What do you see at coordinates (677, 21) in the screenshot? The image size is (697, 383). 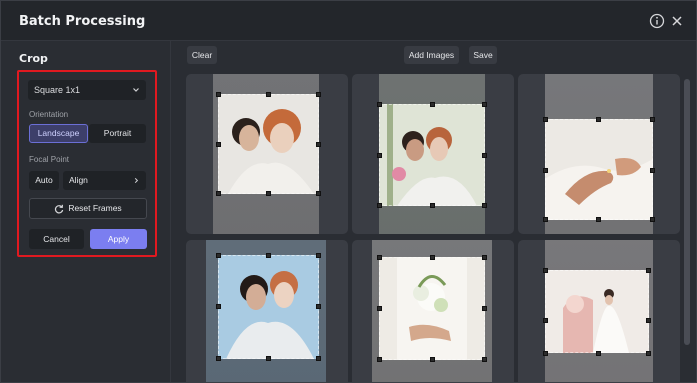 I see `close-icon` at bounding box center [677, 21].